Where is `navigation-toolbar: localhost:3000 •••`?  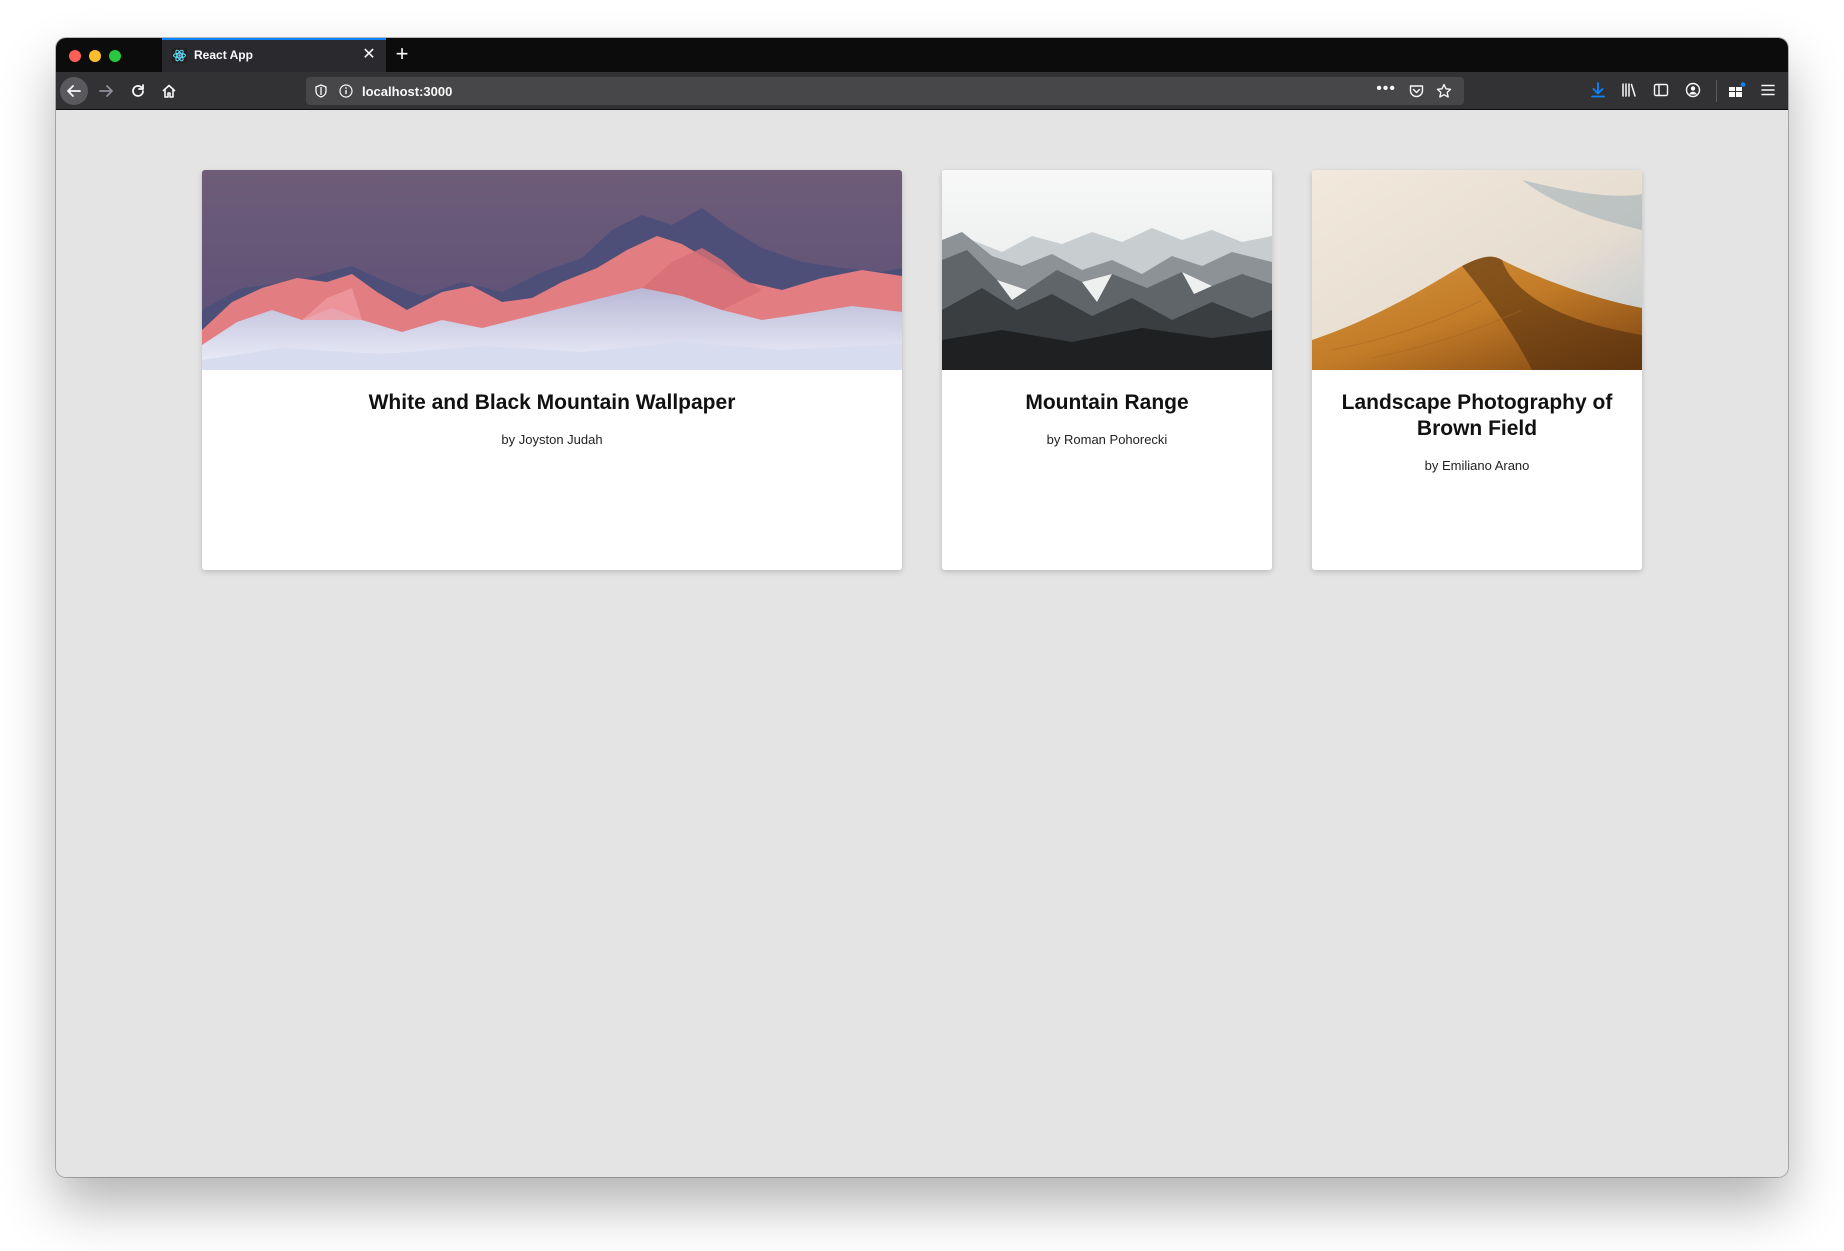 navigation-toolbar: localhost:3000 ••• is located at coordinates (922, 91).